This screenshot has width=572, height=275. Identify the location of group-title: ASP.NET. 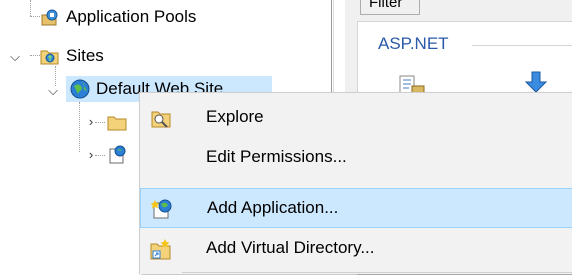
(413, 43).